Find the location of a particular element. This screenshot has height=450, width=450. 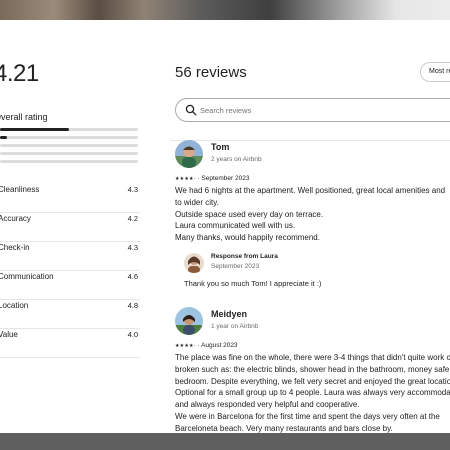

review-date: September 2023 is located at coordinates (225, 178).